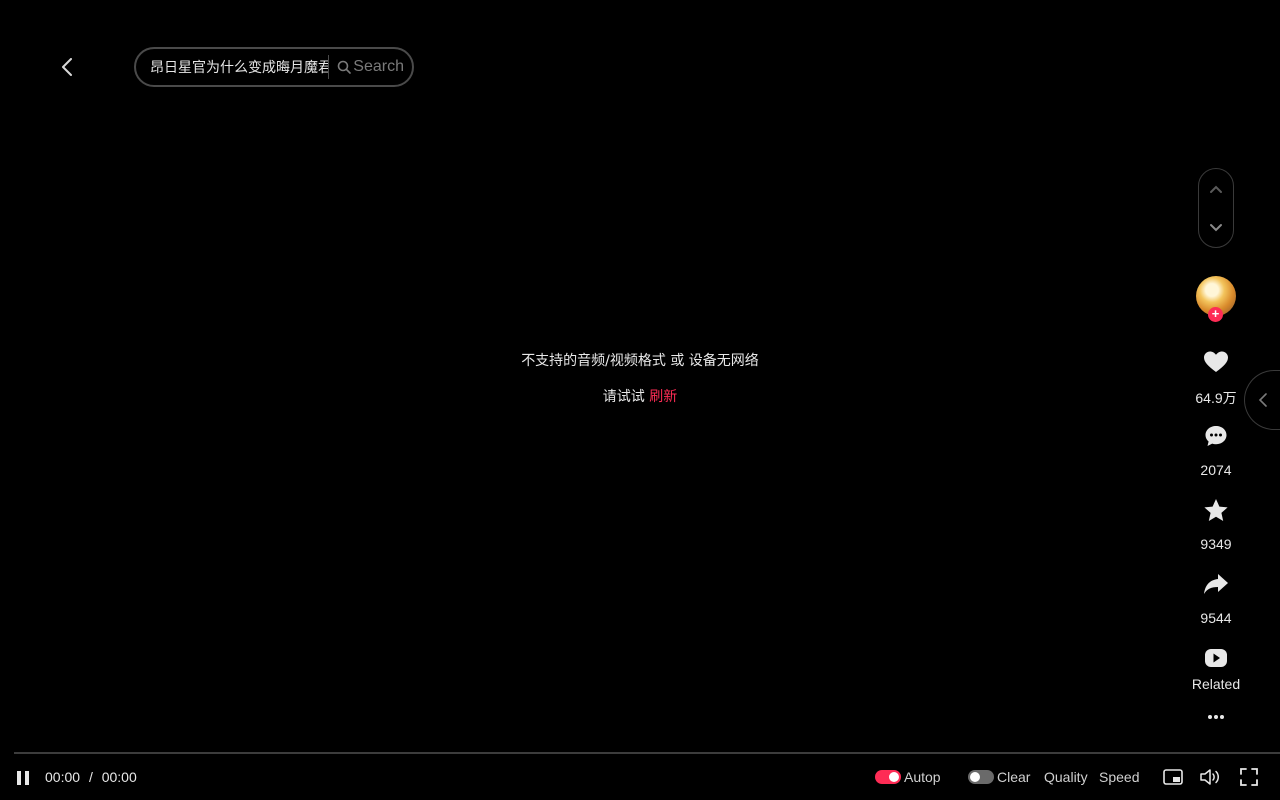 The width and height of the screenshot is (1280, 800). Describe the element at coordinates (1013, 777) in the screenshot. I see `clear-screen-label: Clear` at that location.